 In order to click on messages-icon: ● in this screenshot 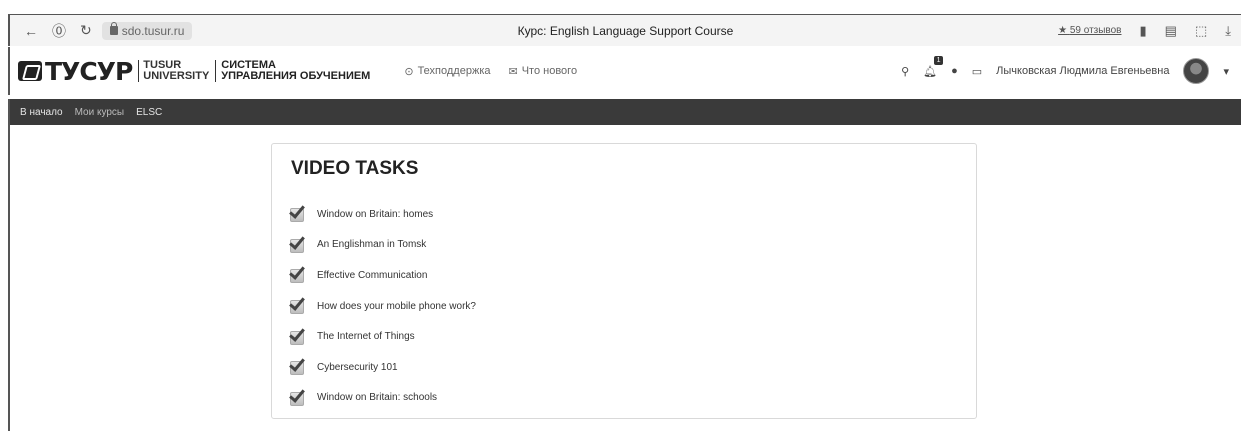, I will do `click(954, 71)`.